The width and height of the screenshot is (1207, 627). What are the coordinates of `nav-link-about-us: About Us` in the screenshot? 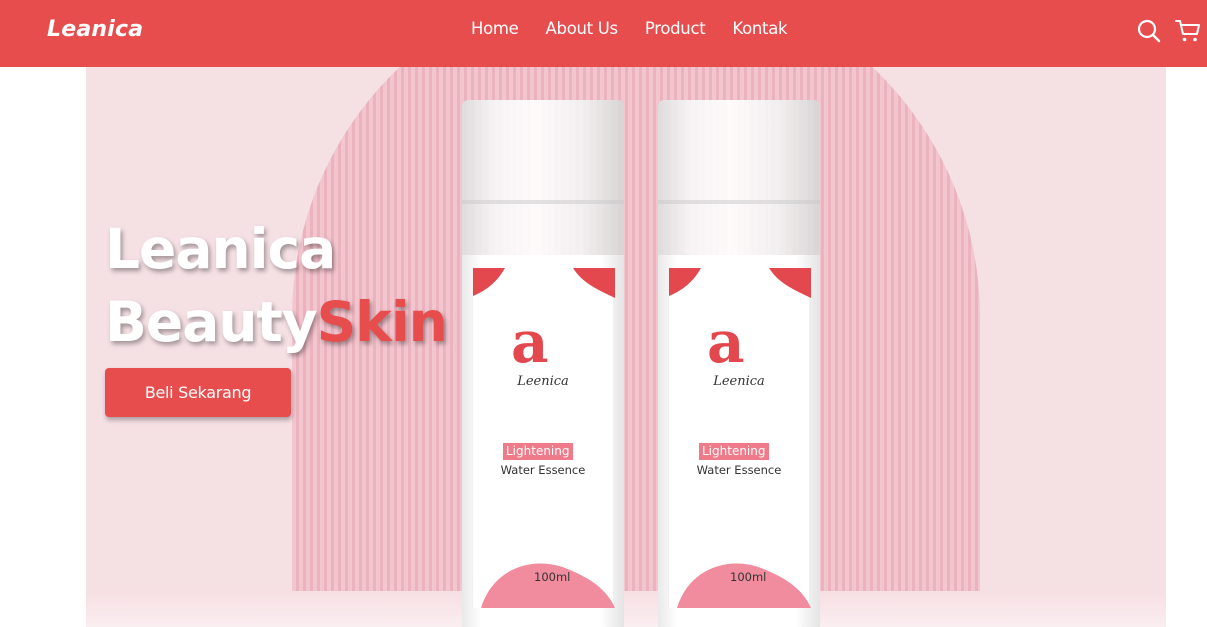 It's located at (582, 28).